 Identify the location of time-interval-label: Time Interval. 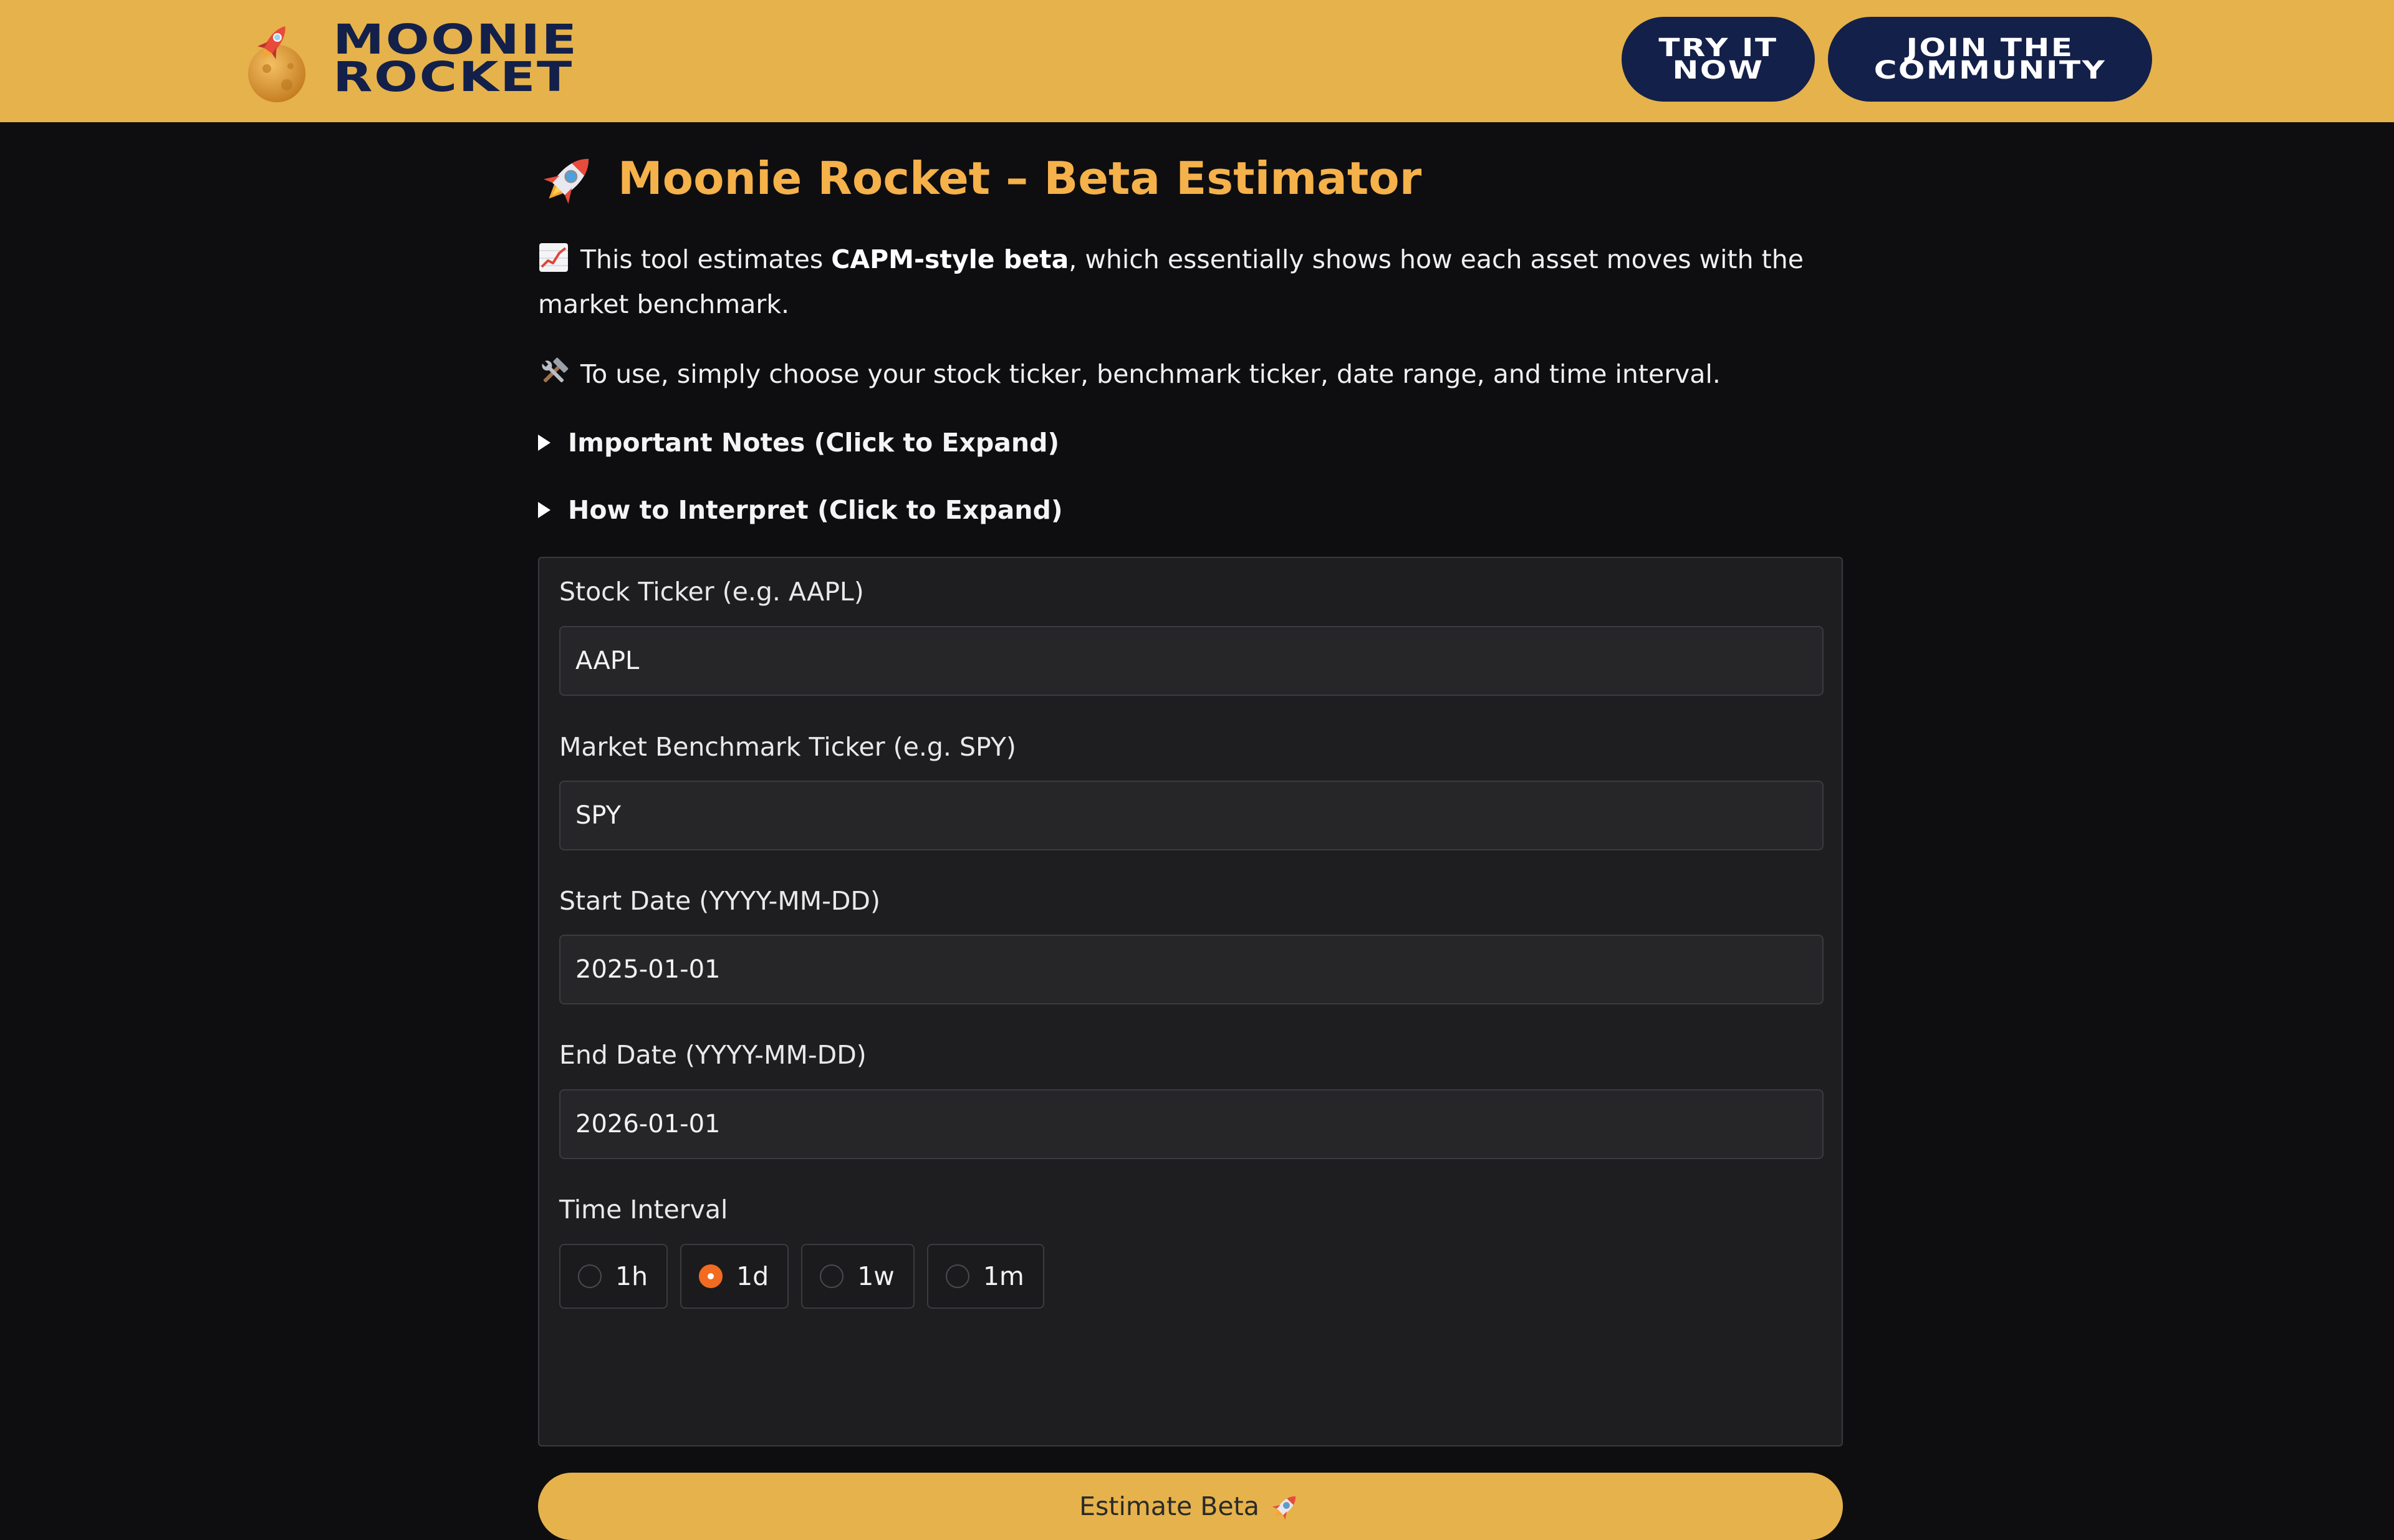
(643, 1210).